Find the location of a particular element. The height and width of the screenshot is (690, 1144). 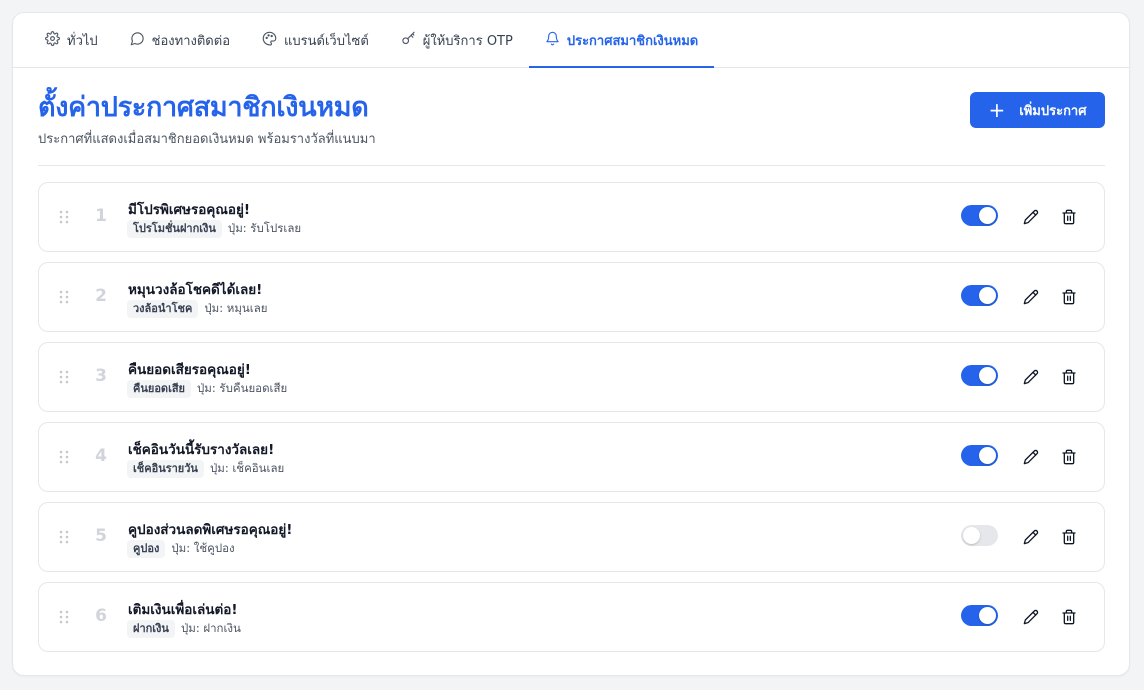

button-label: ปุ่ม: ฝากเงิน is located at coordinates (210, 628).